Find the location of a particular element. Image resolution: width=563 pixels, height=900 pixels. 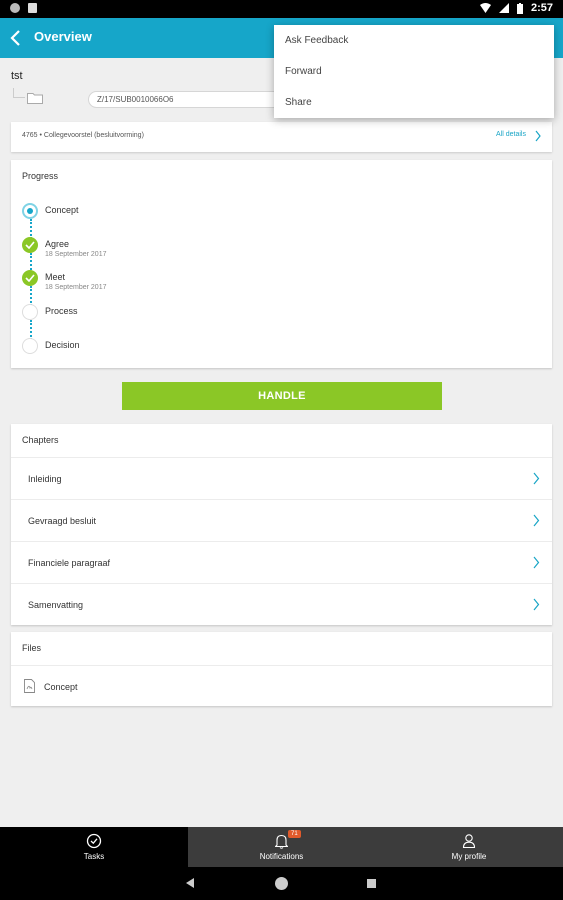

clock: 2:57 is located at coordinates (541, 8).